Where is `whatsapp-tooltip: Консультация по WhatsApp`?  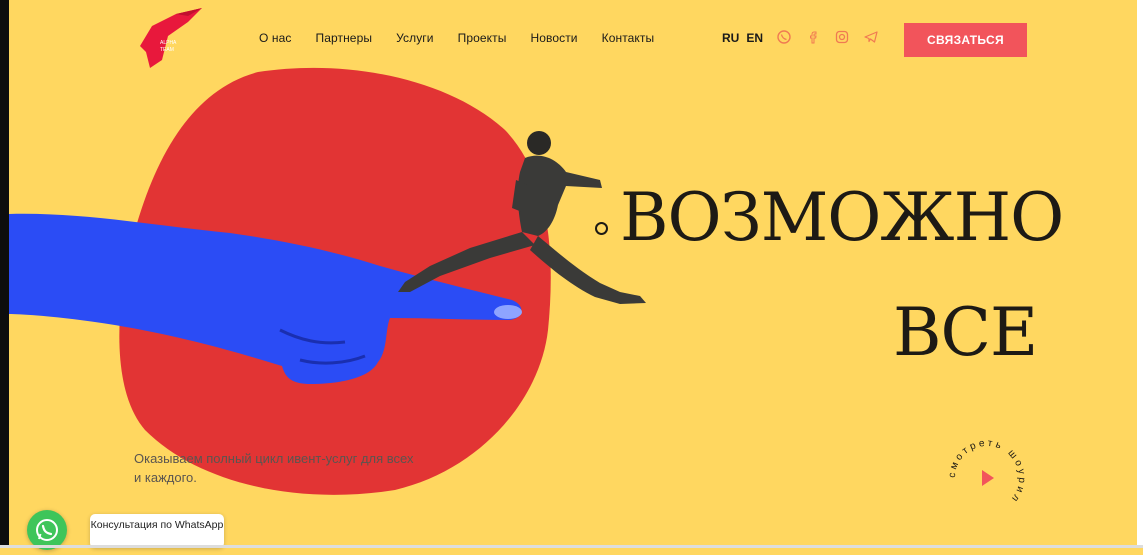
whatsapp-tooltip: Консультация по WhatsApp is located at coordinates (157, 531).